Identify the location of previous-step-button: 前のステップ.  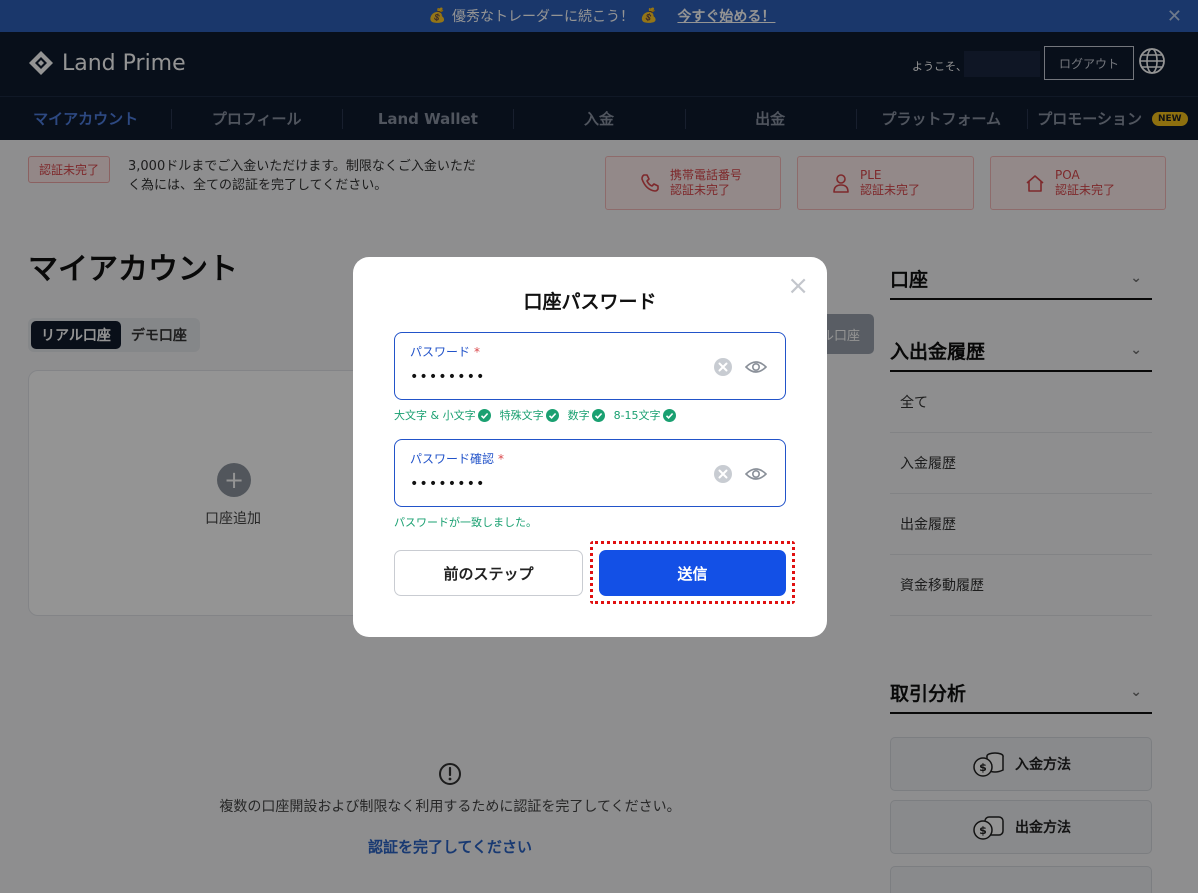
(488, 573).